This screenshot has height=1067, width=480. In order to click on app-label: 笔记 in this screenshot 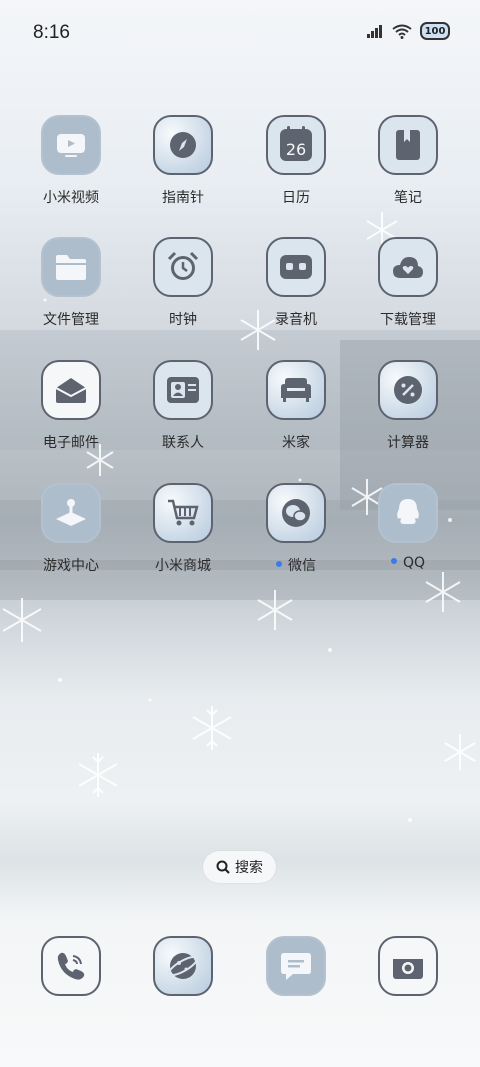, I will do `click(408, 198)`.